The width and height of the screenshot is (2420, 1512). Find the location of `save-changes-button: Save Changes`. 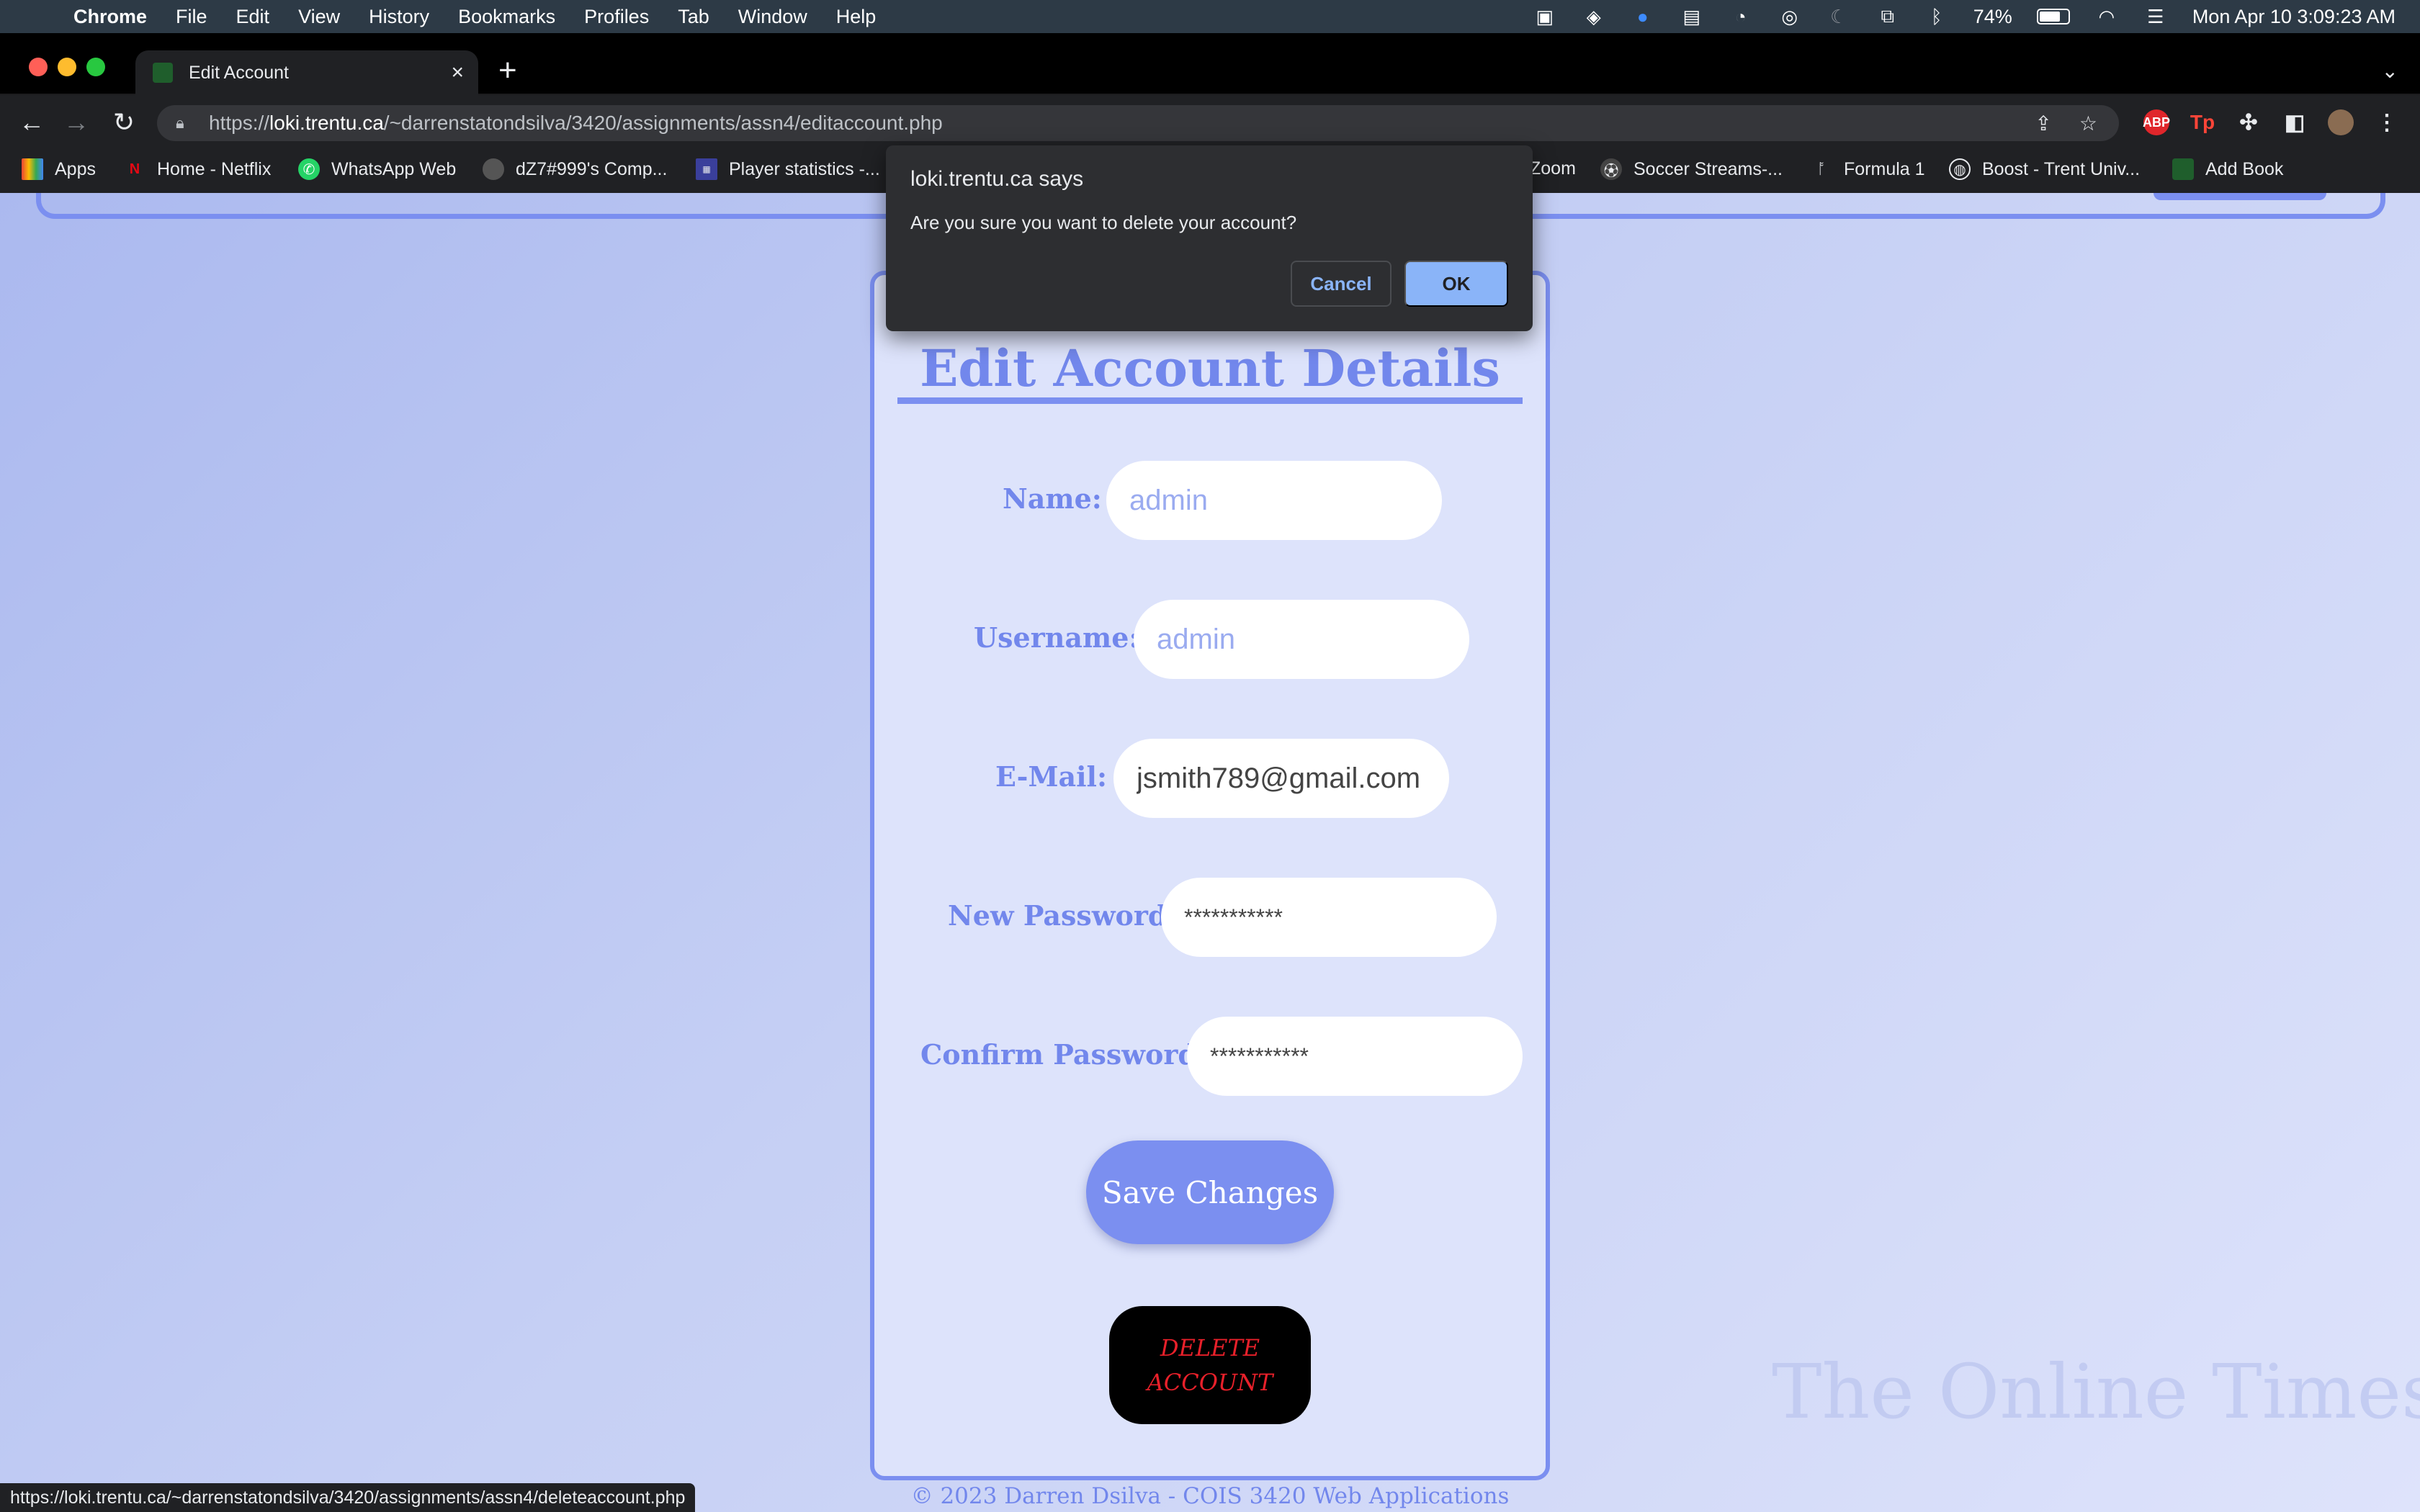

save-changes-button: Save Changes is located at coordinates (1210, 1192).